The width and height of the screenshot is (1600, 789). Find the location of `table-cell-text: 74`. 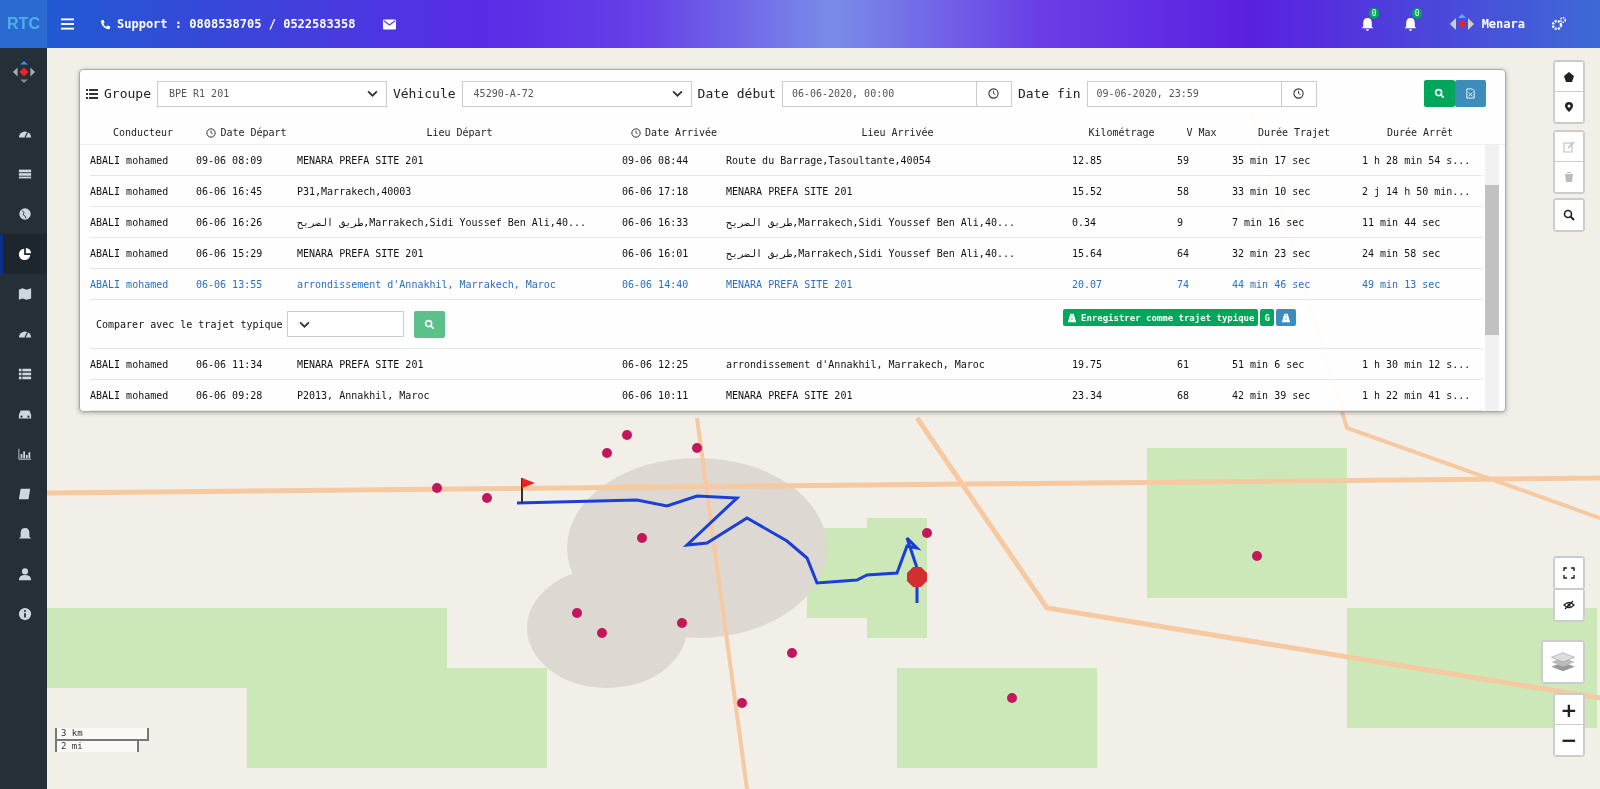

table-cell-text: 74 is located at coordinates (1183, 284).